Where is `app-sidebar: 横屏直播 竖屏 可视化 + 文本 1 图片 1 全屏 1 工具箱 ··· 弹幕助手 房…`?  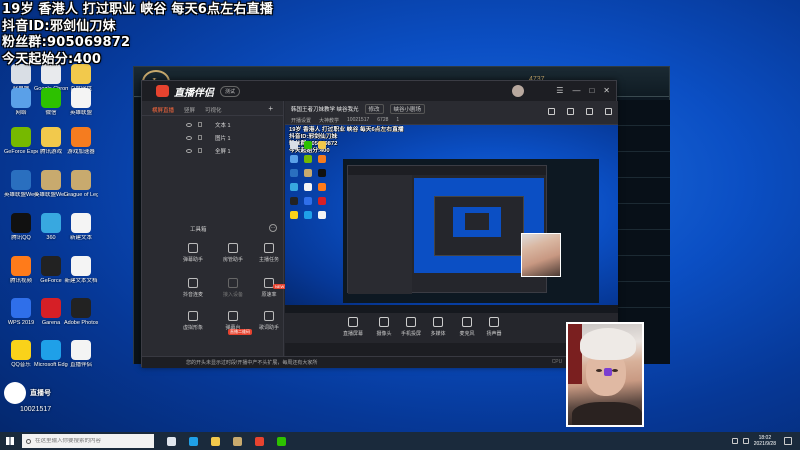
app-sidebar: 横屏直播 竖屏 可视化 + 文本 1 图片 1 全屏 1 工具箱 ··· 弹幕助手 房… is located at coordinates (214, 228).